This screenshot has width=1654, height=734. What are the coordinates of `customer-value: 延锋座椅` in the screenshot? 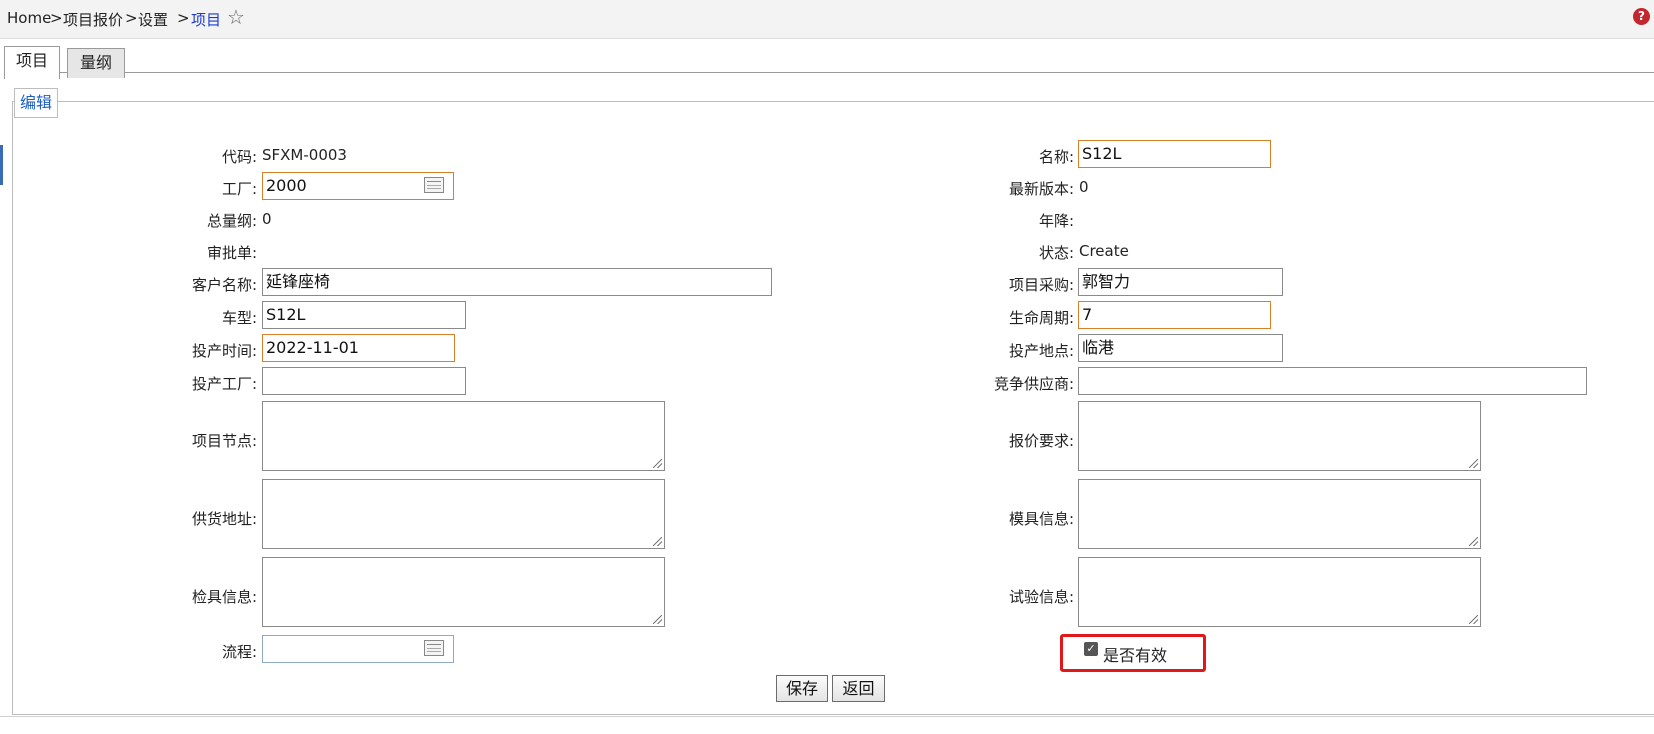 It's located at (298, 281).